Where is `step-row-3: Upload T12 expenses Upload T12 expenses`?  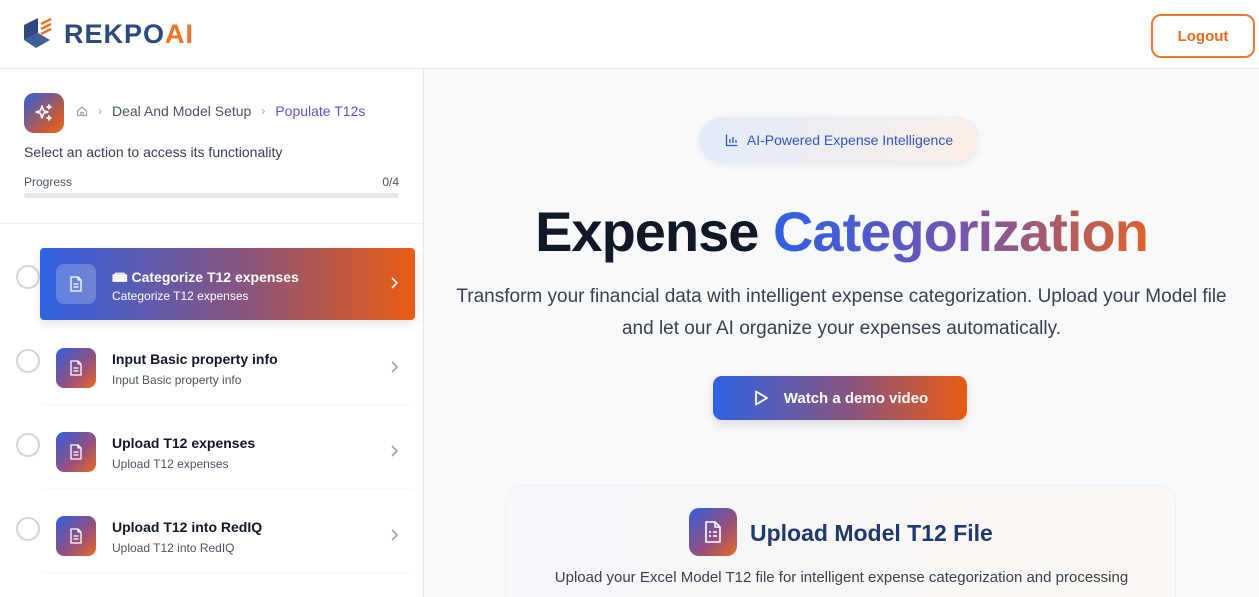 step-row-3: Upload T12 expenses Upload T12 expenses is located at coordinates (211, 452).